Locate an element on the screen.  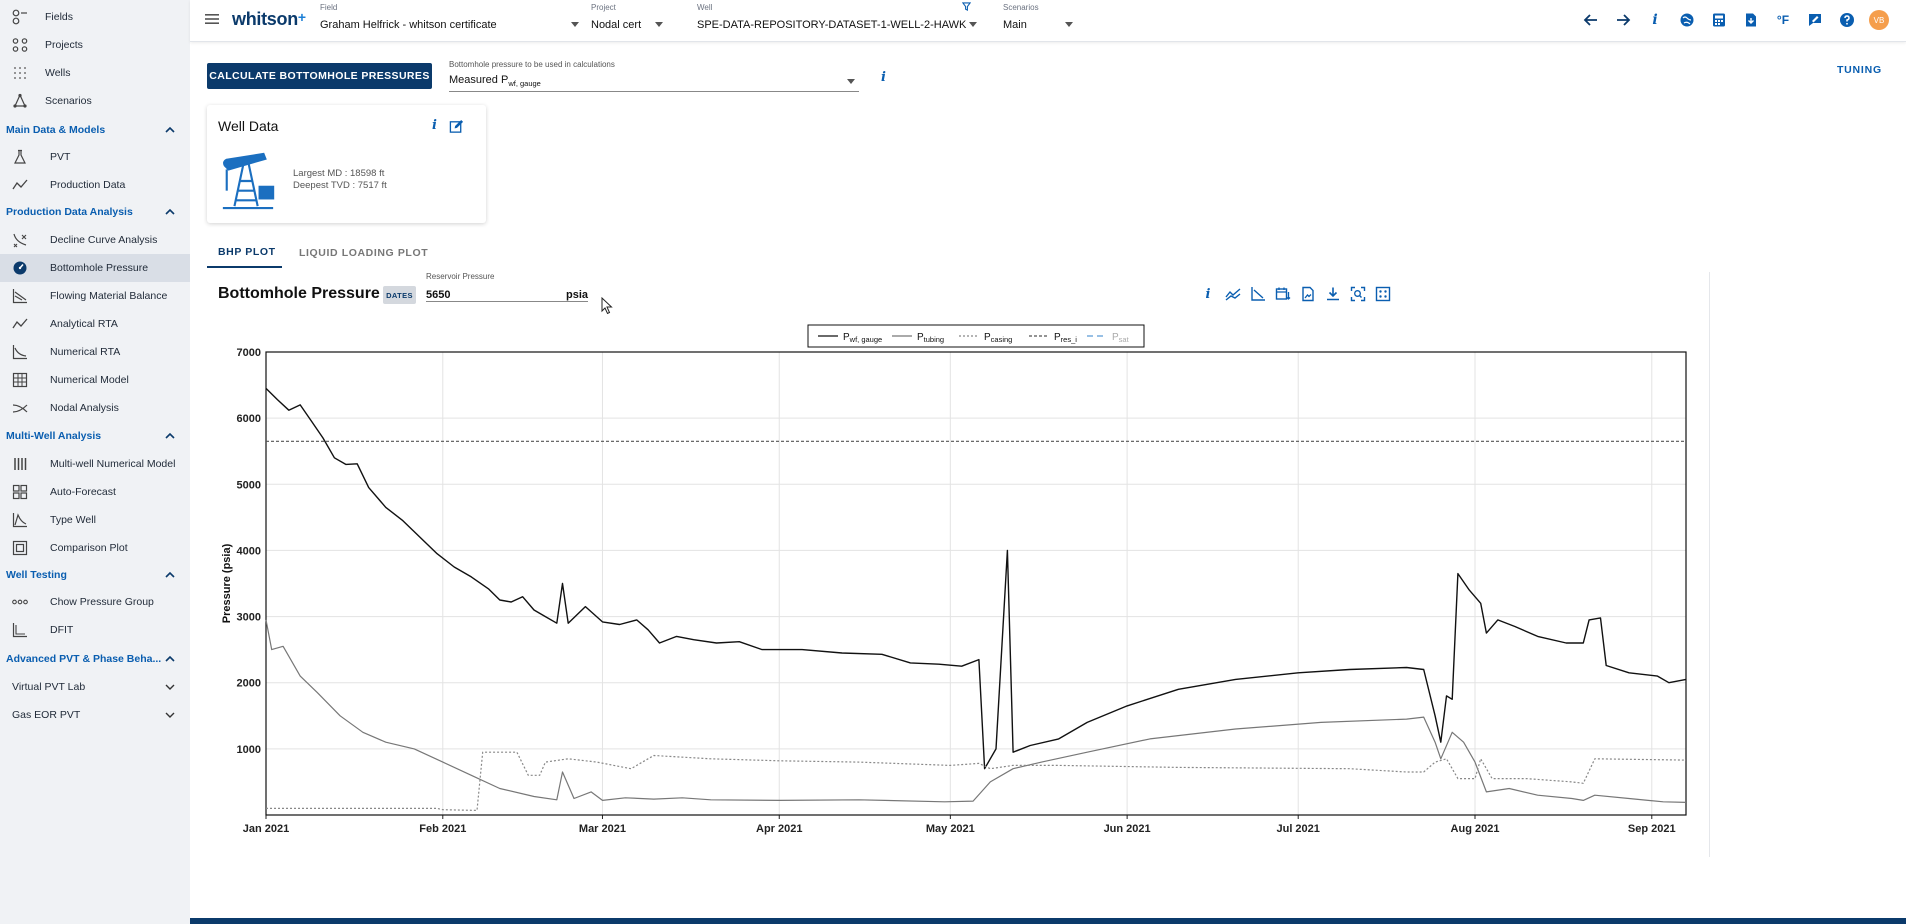
x-tick-label: Jul 2021 is located at coordinates (1297, 829).